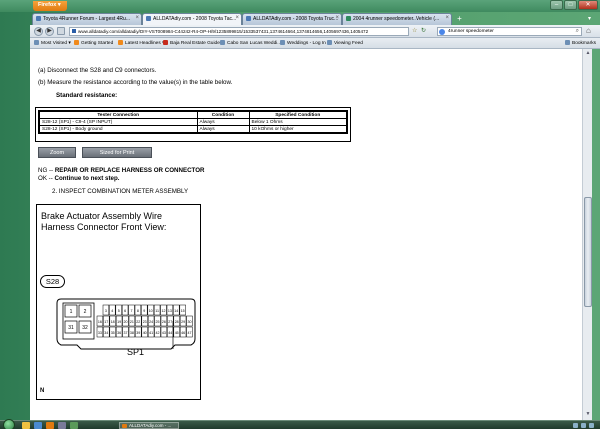  What do you see at coordinates (183, 311) in the screenshot?
I see `pin-label: 15` at bounding box center [183, 311].